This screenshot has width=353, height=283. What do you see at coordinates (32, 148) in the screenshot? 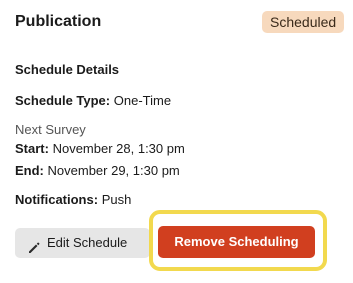
I see `start-label: Start:` at bounding box center [32, 148].